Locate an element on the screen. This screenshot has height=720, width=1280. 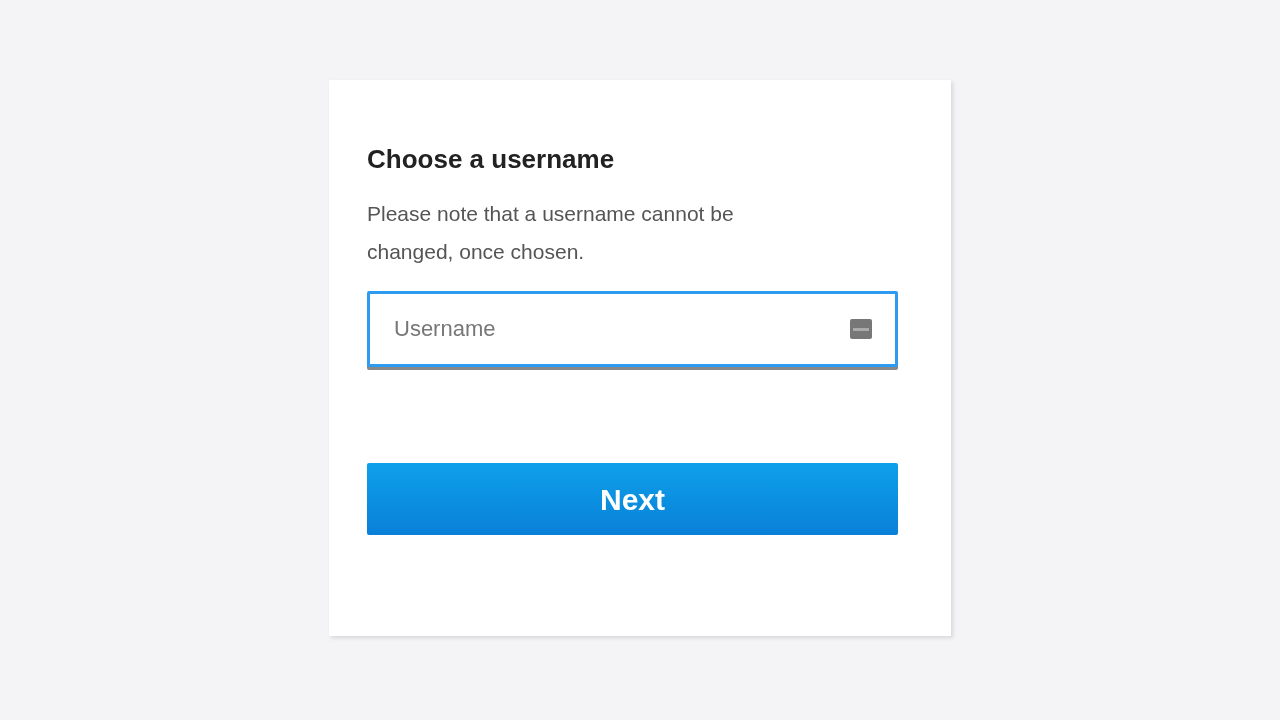
keyboard-icon is located at coordinates (861, 329).